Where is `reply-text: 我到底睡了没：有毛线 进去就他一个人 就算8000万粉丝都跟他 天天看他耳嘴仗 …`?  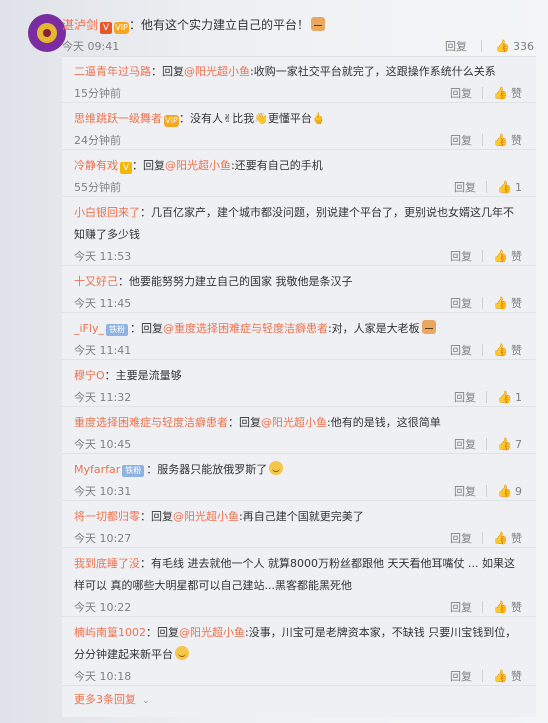
reply-text: 我到底睡了没：有毛线 进去就他一个人 就算8000万粉丝都跟他 天天看他耳嘴仗 … is located at coordinates (294, 574).